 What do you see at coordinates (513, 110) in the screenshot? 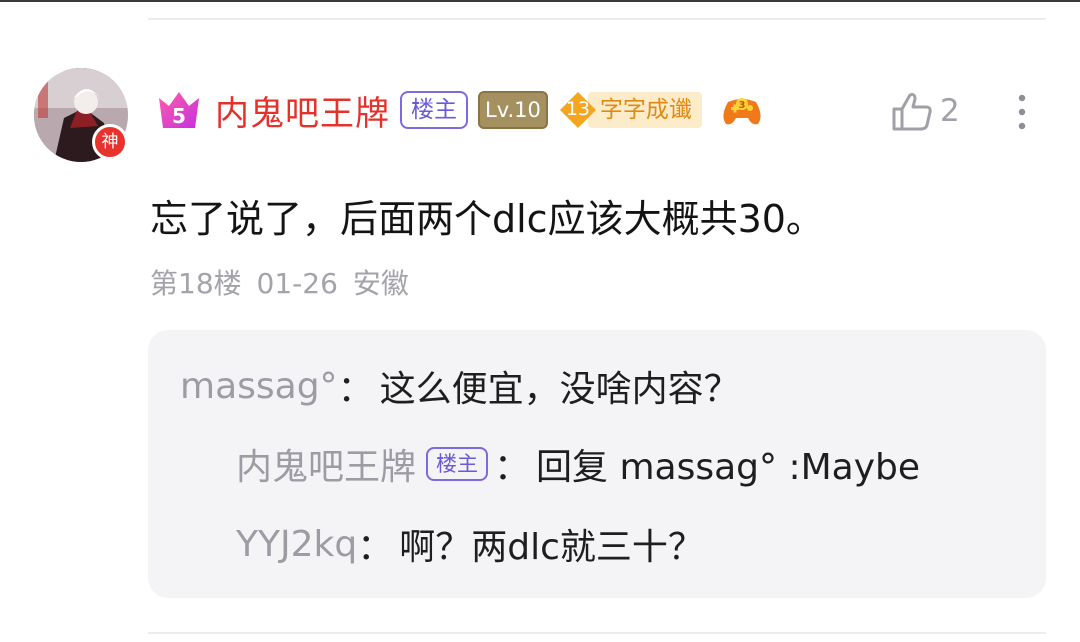
I see `level-badge: Lv.10` at bounding box center [513, 110].